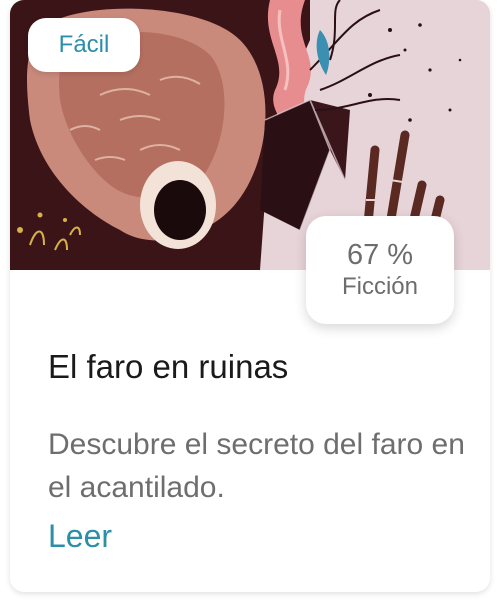  What do you see at coordinates (168, 366) in the screenshot?
I see `story-title: El faro en ruinas` at bounding box center [168, 366].